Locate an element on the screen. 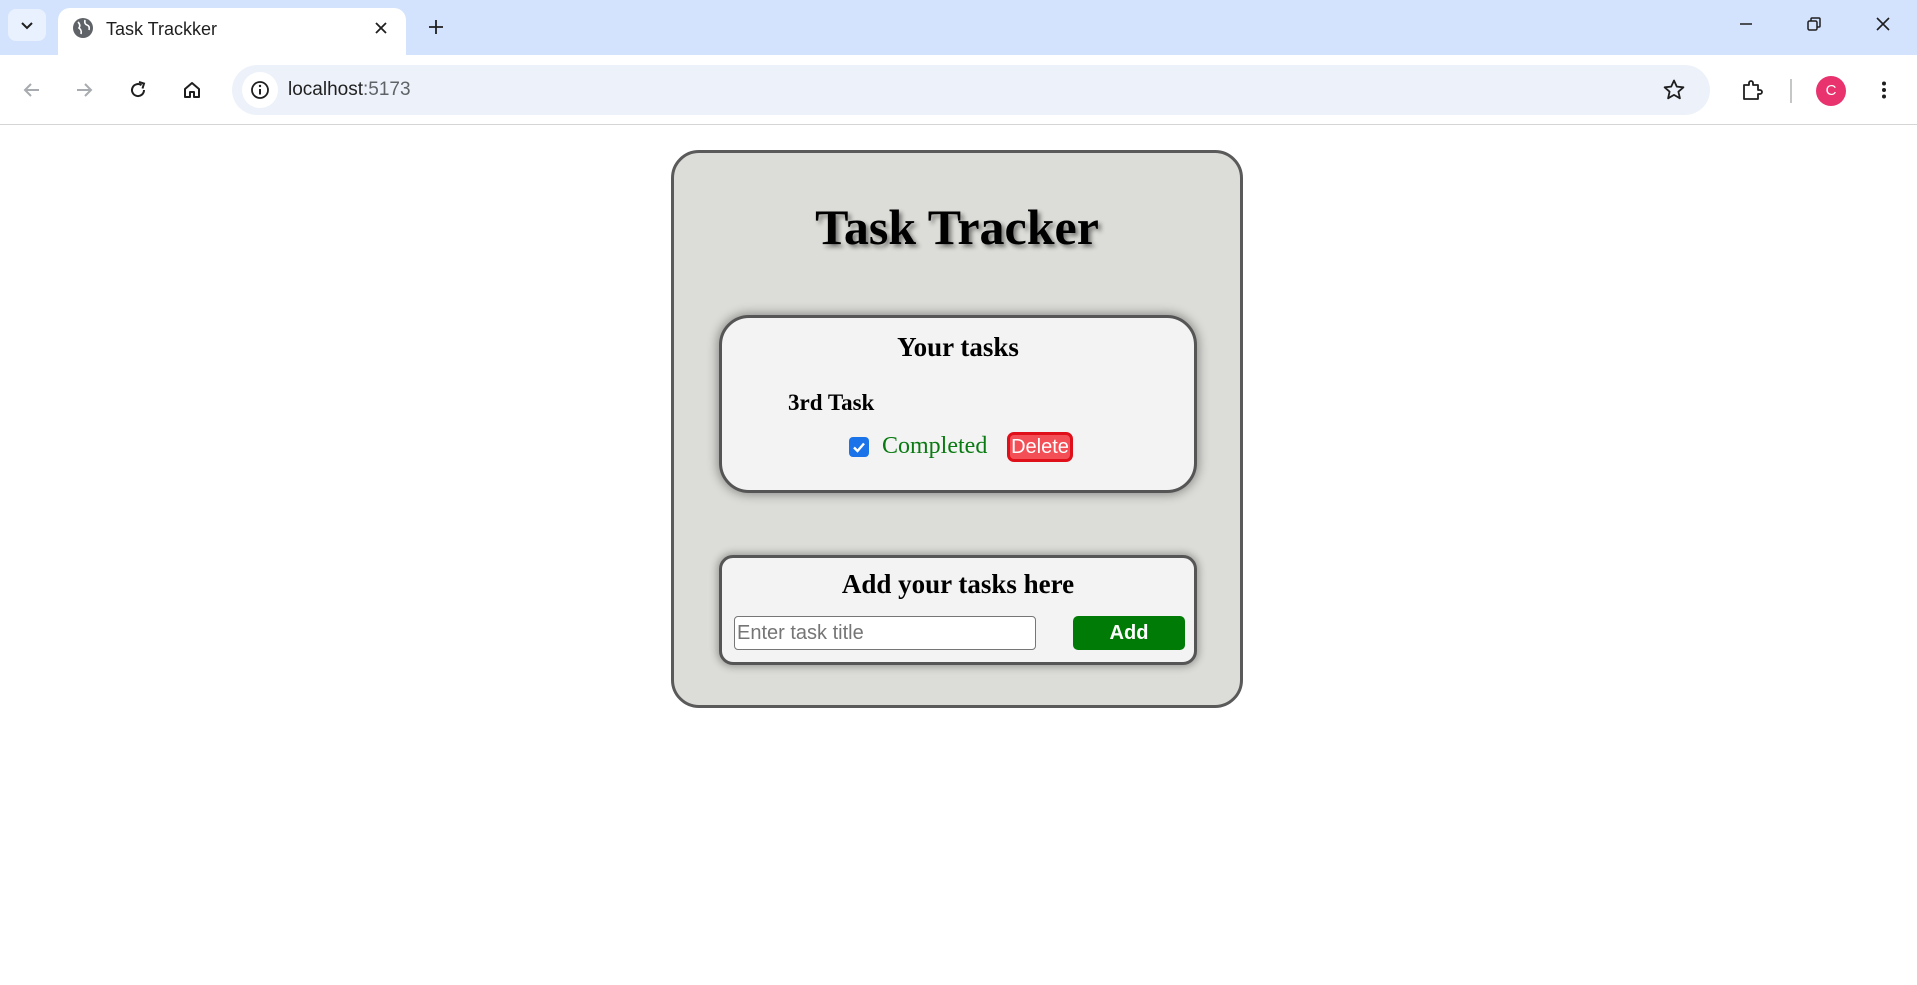 Image resolution: width=1917 pixels, height=985 pixels. puzzle-icon is located at coordinates (1753, 90).